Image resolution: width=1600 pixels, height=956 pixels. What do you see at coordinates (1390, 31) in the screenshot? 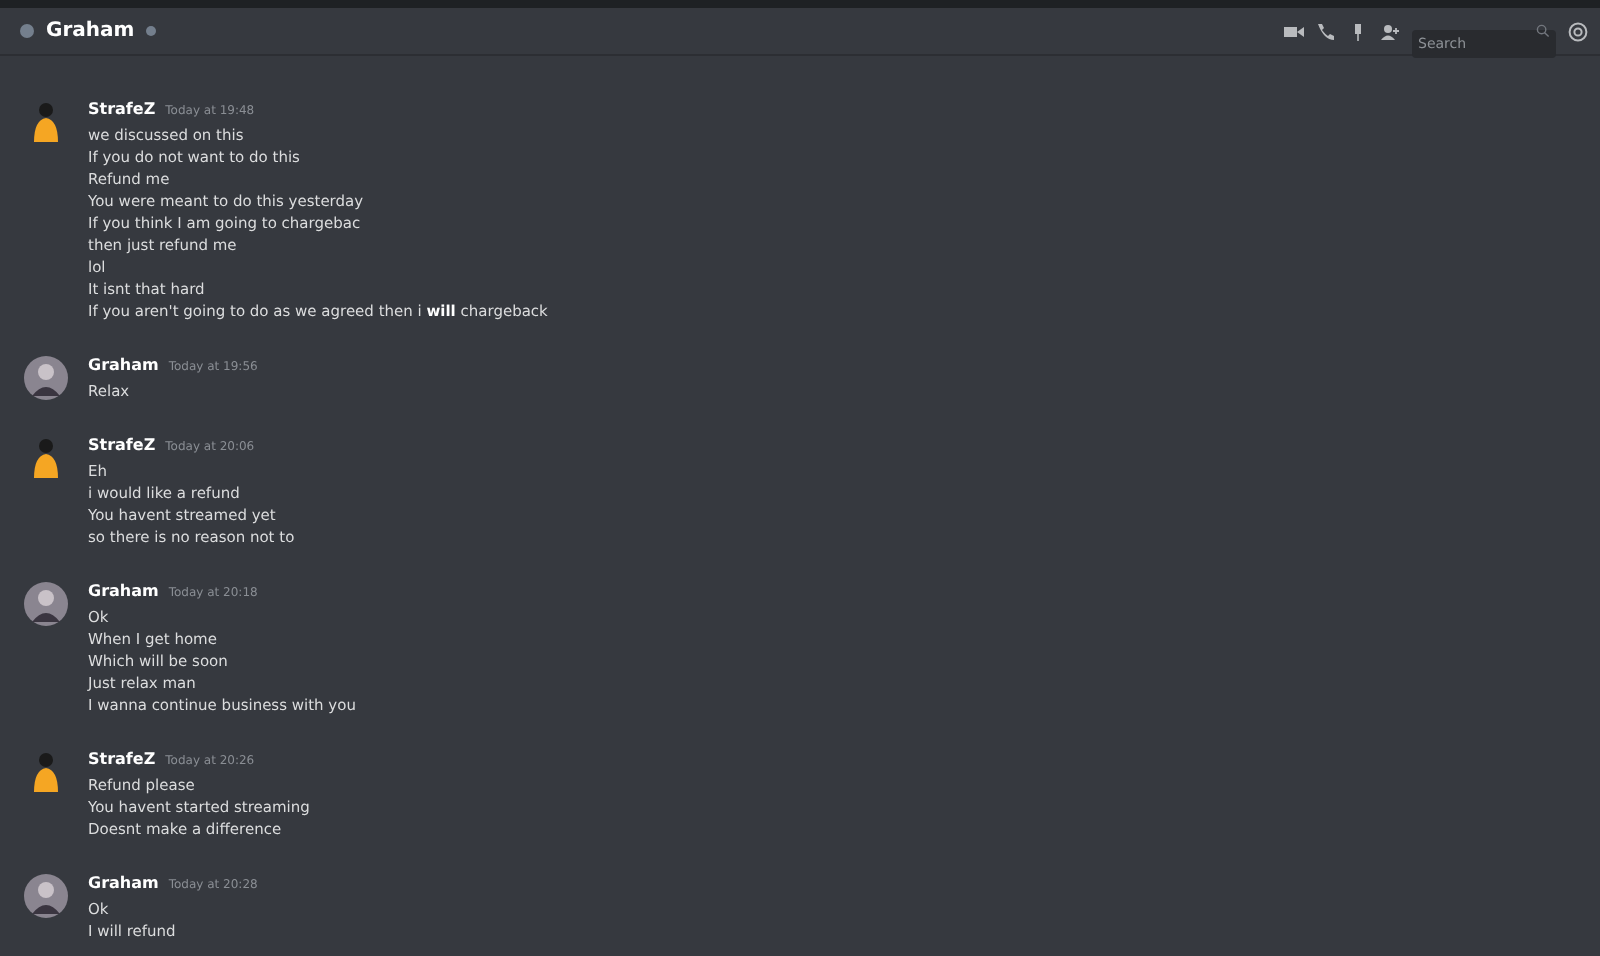
I see `add-friend-icon` at bounding box center [1390, 31].